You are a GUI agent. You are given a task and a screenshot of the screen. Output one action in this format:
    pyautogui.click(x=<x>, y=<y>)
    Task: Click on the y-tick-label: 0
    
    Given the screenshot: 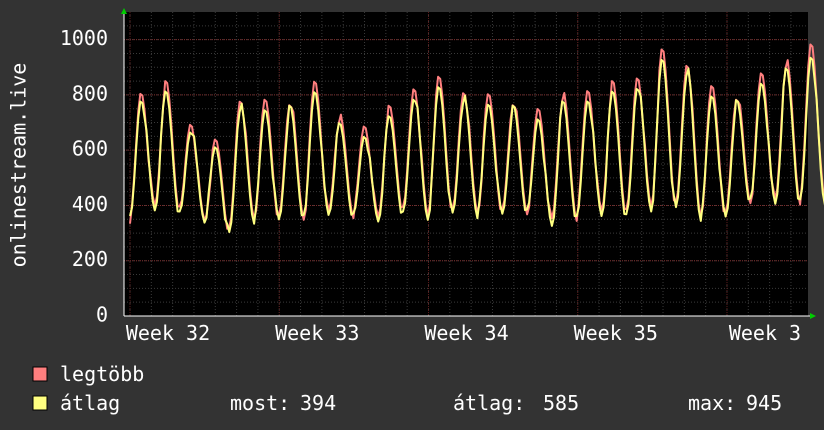 What is the action you would take?
    pyautogui.click(x=102, y=315)
    